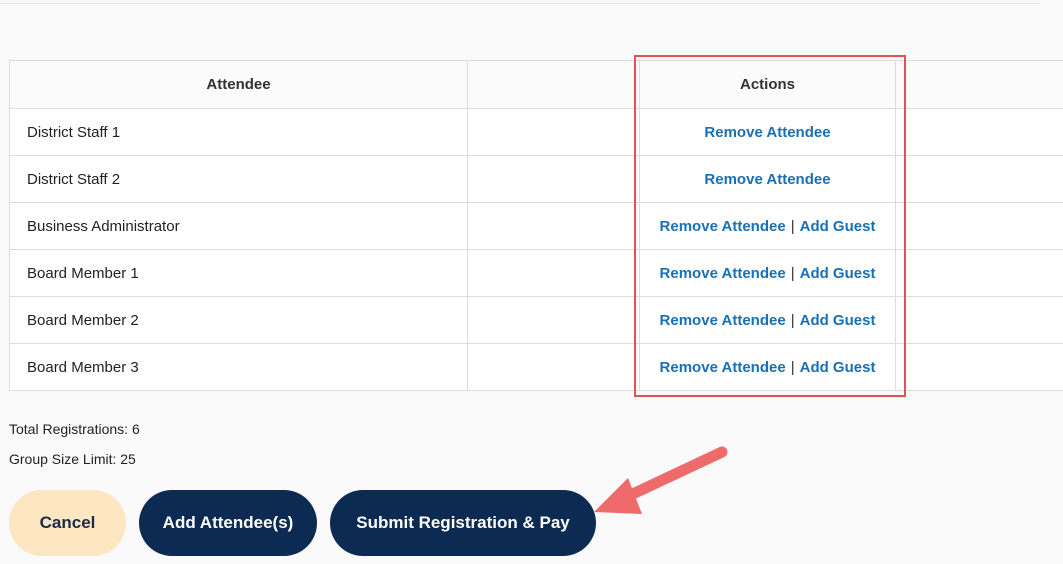  I want to click on total-registrations: Total Registrations: 6, so click(74, 429).